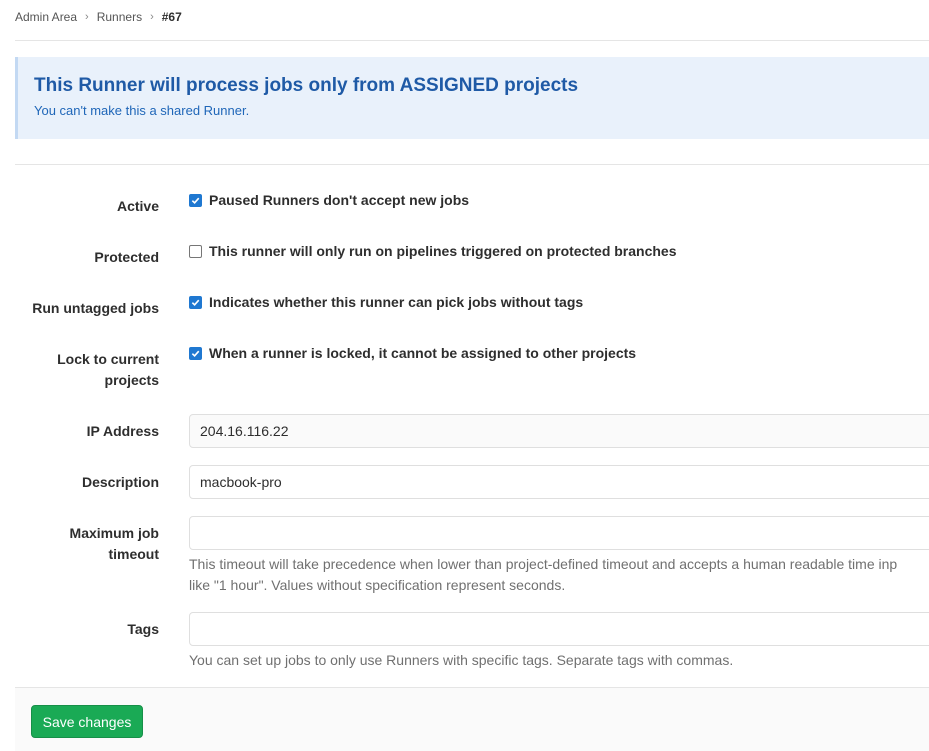 The image size is (929, 751). I want to click on active-option: Paused Runners don't accept new jobs, so click(329, 200).